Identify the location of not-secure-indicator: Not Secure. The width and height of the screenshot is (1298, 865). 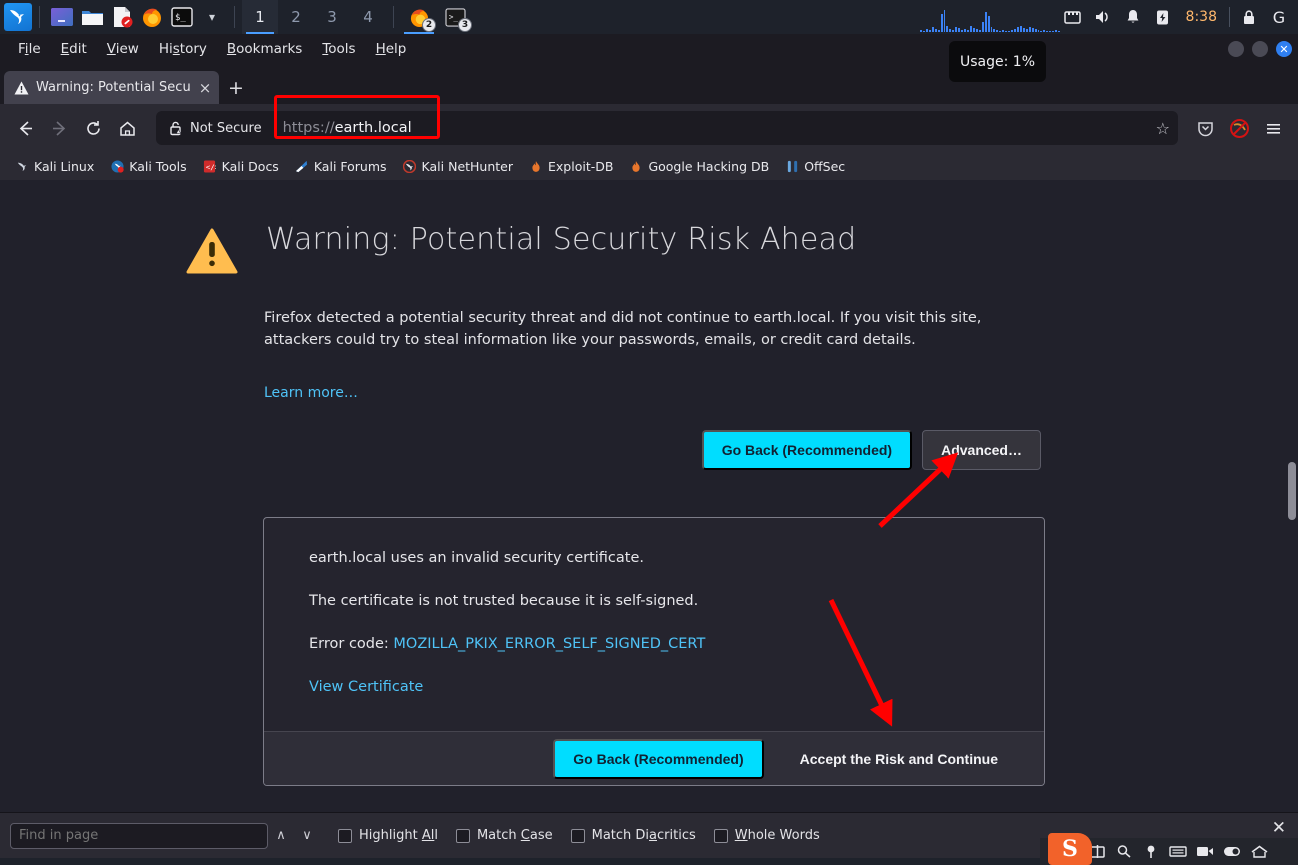
(215, 128).